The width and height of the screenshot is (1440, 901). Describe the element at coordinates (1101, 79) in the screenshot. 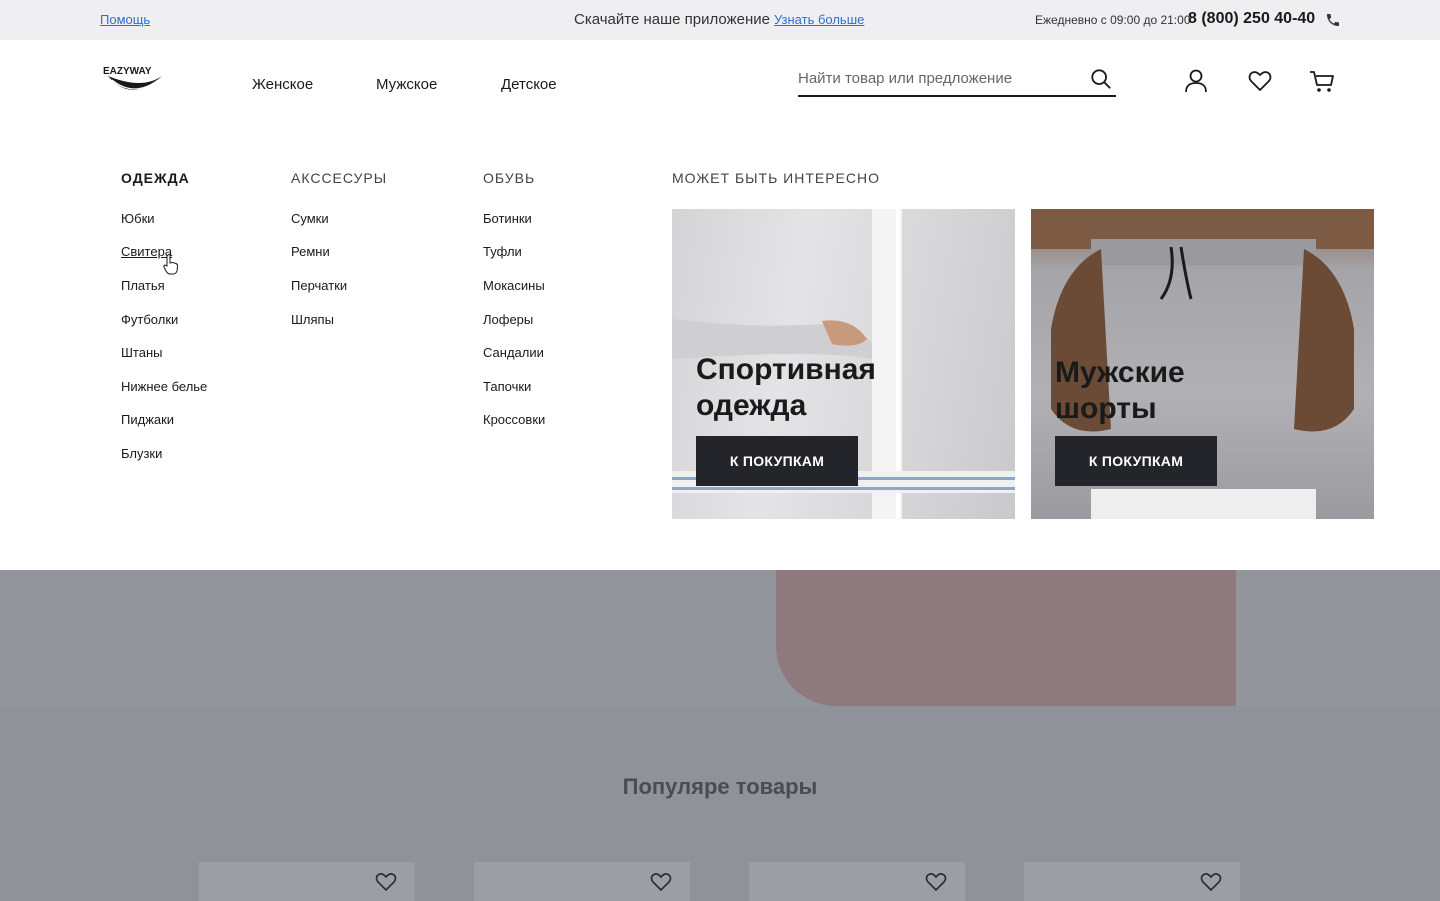

I see `search-icon` at that location.